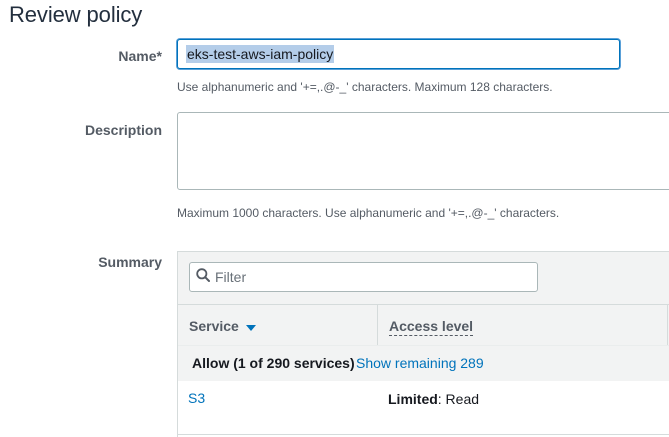 The width and height of the screenshot is (669, 437). What do you see at coordinates (260, 54) in the screenshot?
I see `policy-name-value: eks-test-aws-iam-policy` at bounding box center [260, 54].